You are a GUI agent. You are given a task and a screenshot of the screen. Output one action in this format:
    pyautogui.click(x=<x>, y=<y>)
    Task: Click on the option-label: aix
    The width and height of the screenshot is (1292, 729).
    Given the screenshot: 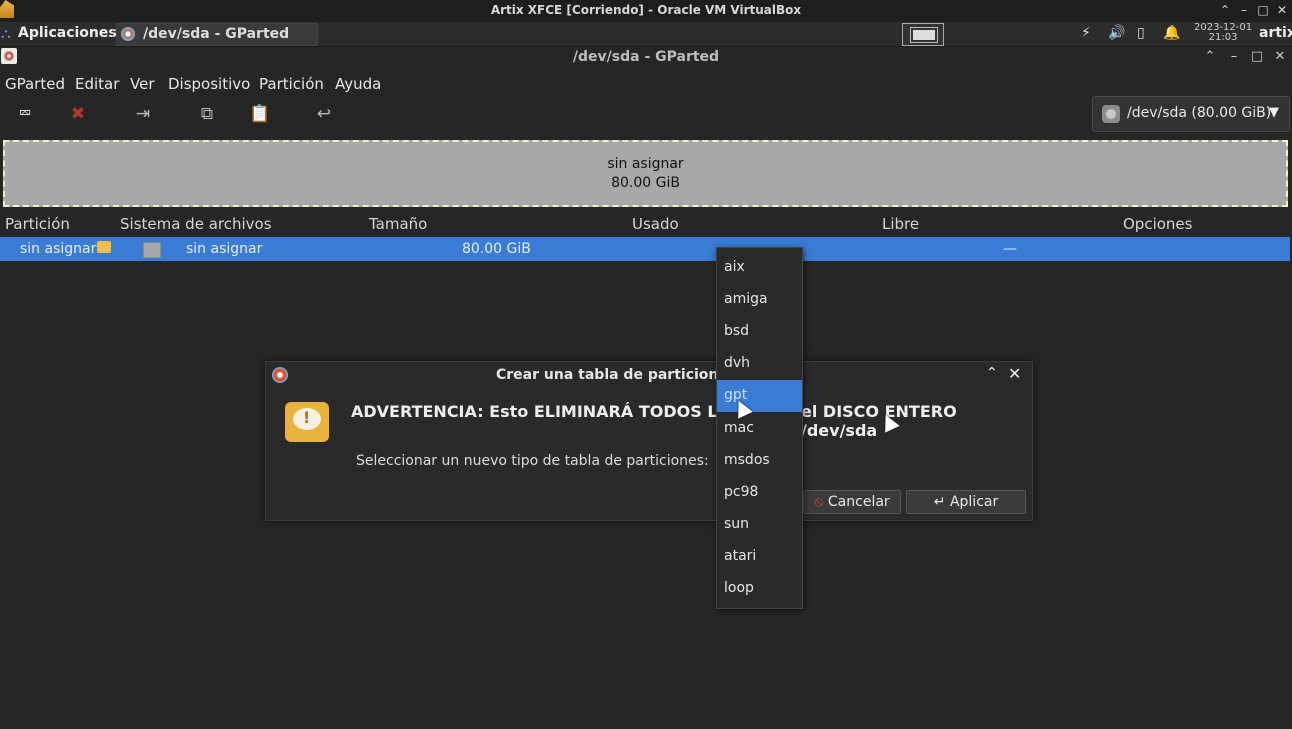 What is the action you would take?
    pyautogui.click(x=734, y=267)
    